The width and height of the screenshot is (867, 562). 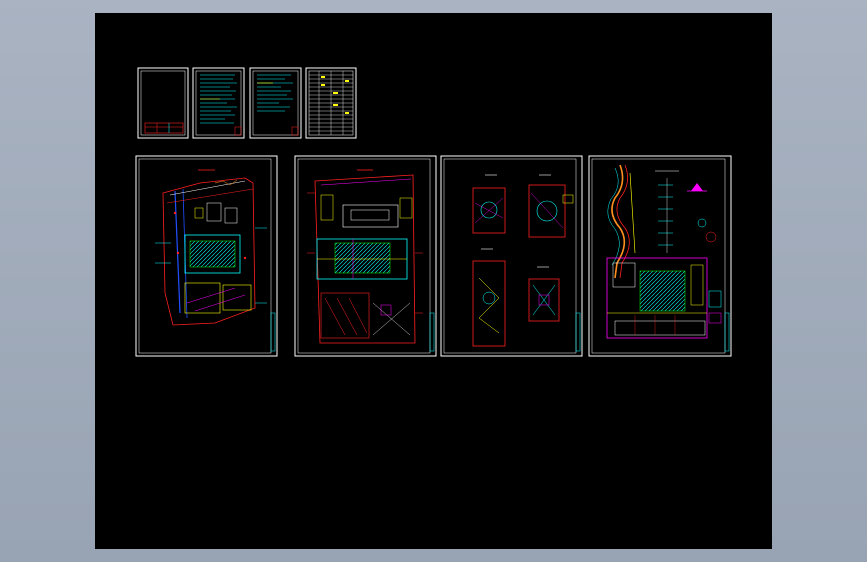 I want to click on sheet-cover, so click(x=163, y=103).